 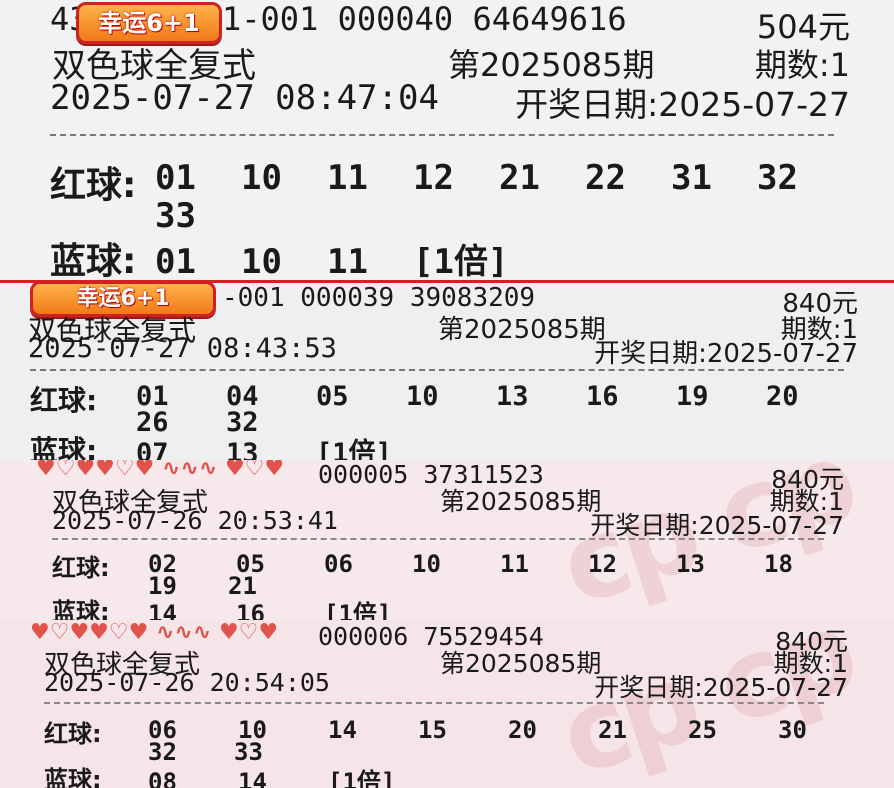 What do you see at coordinates (73, 734) in the screenshot?
I see `ticket-4-red-label: 红球:` at bounding box center [73, 734].